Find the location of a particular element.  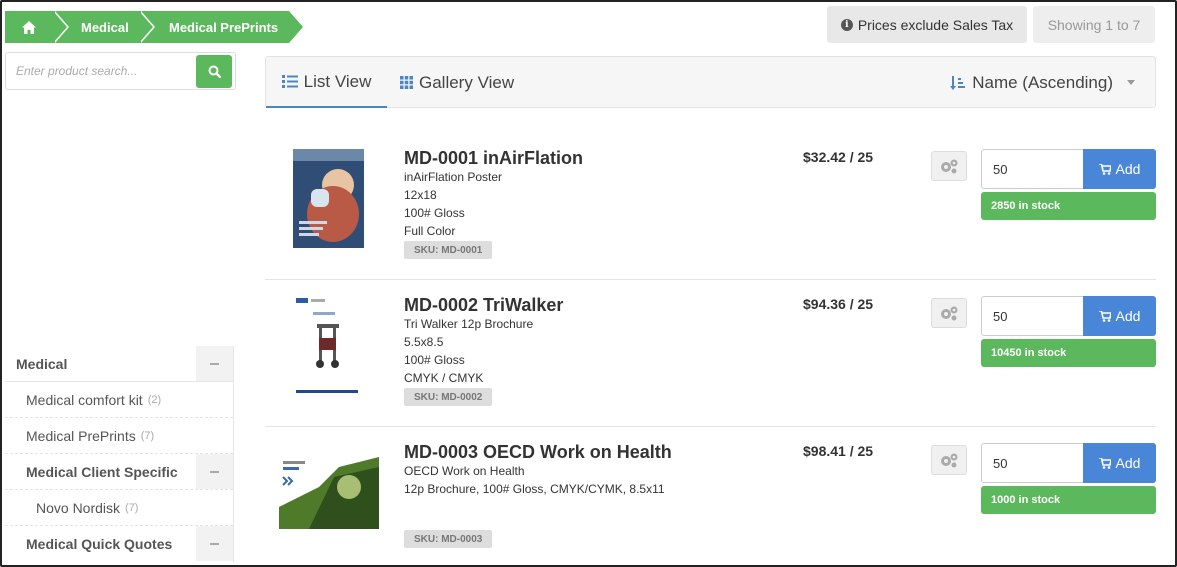

stock-badge: 10450 in stock is located at coordinates (1068, 353).